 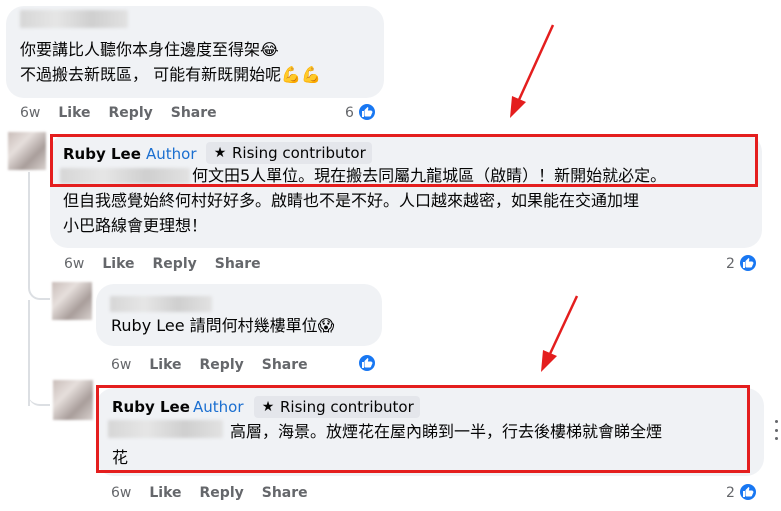 What do you see at coordinates (170, 74) in the screenshot?
I see `comment-text-line: 不過搬去新既區， 可能有新既開始呢💪💪` at bounding box center [170, 74].